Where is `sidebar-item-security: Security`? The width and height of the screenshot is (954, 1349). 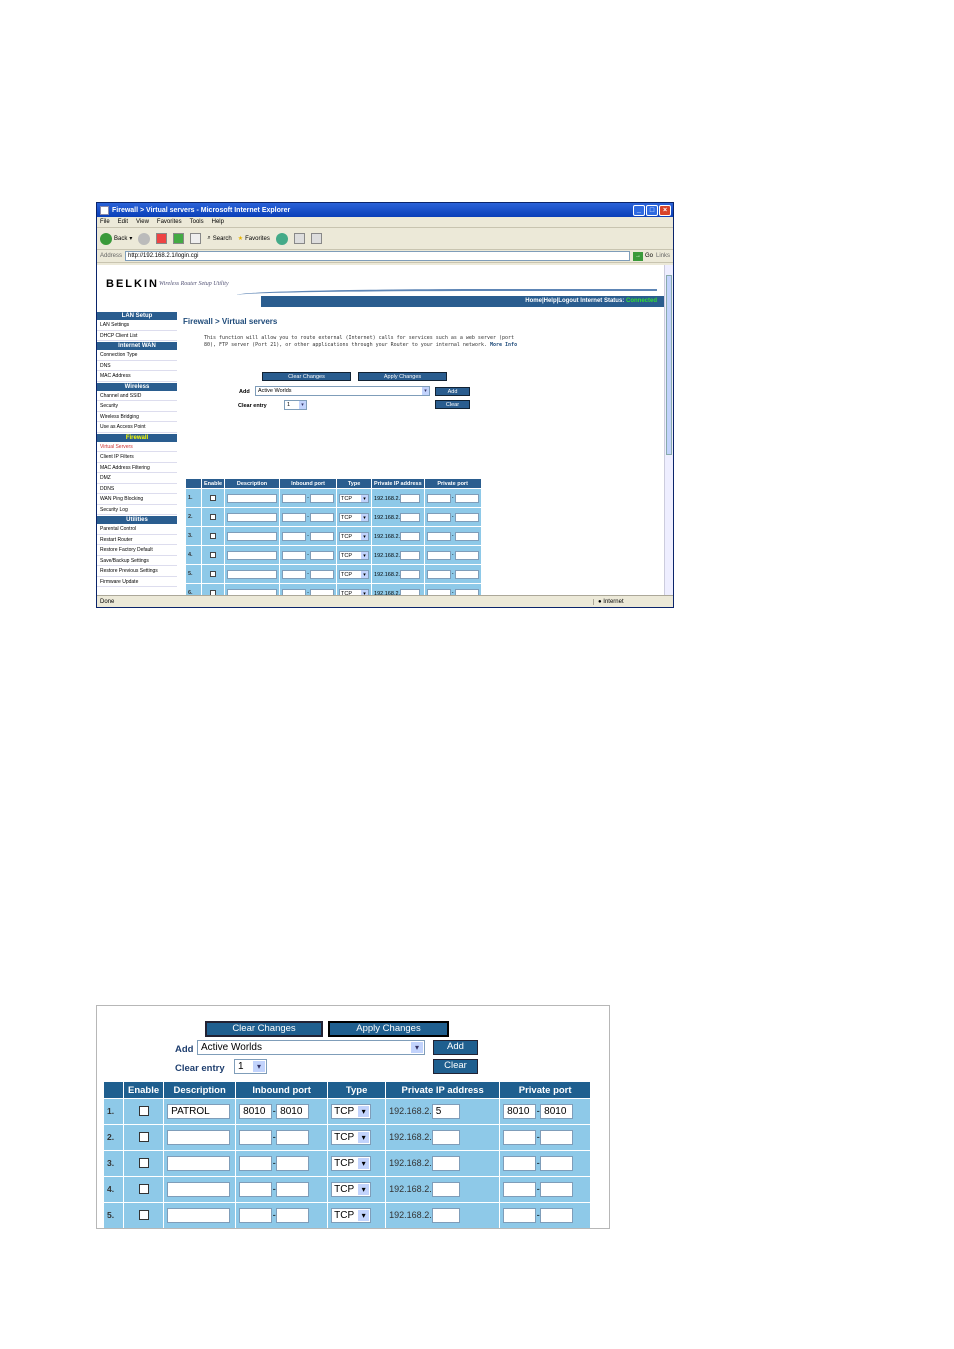 sidebar-item-security: Security is located at coordinates (137, 406).